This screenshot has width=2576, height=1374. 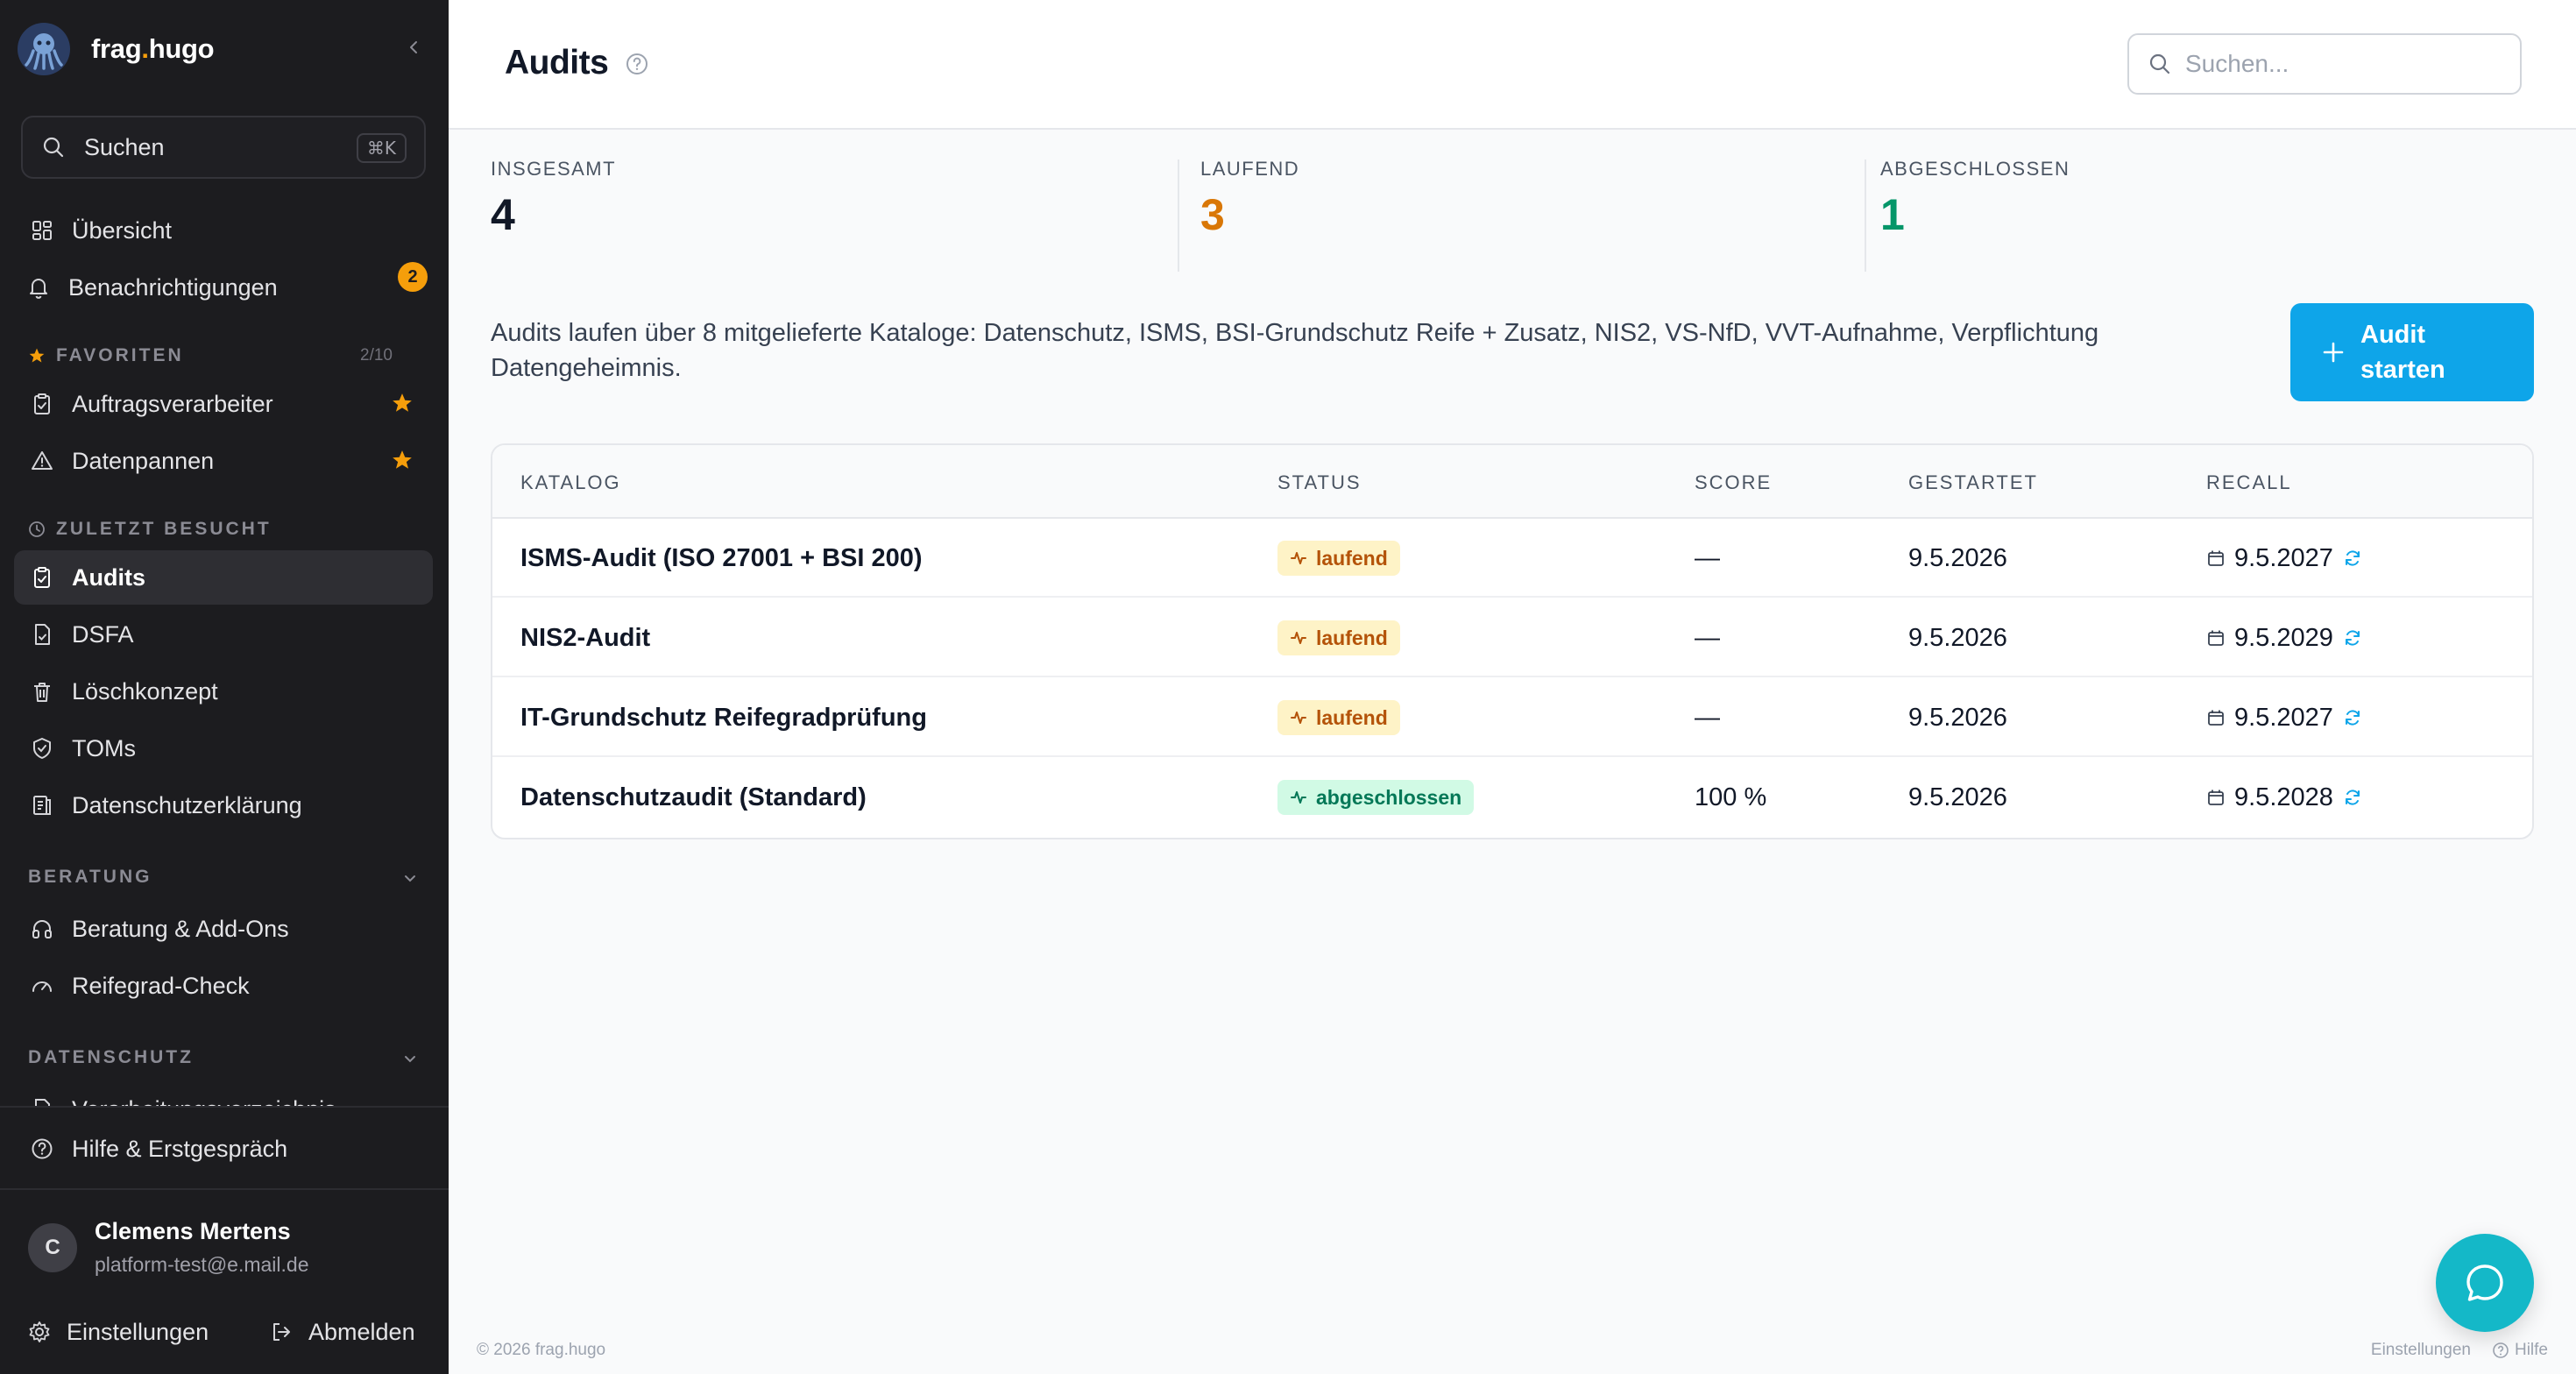 I want to click on sidebar-item-label: DSFA, so click(x=103, y=634).